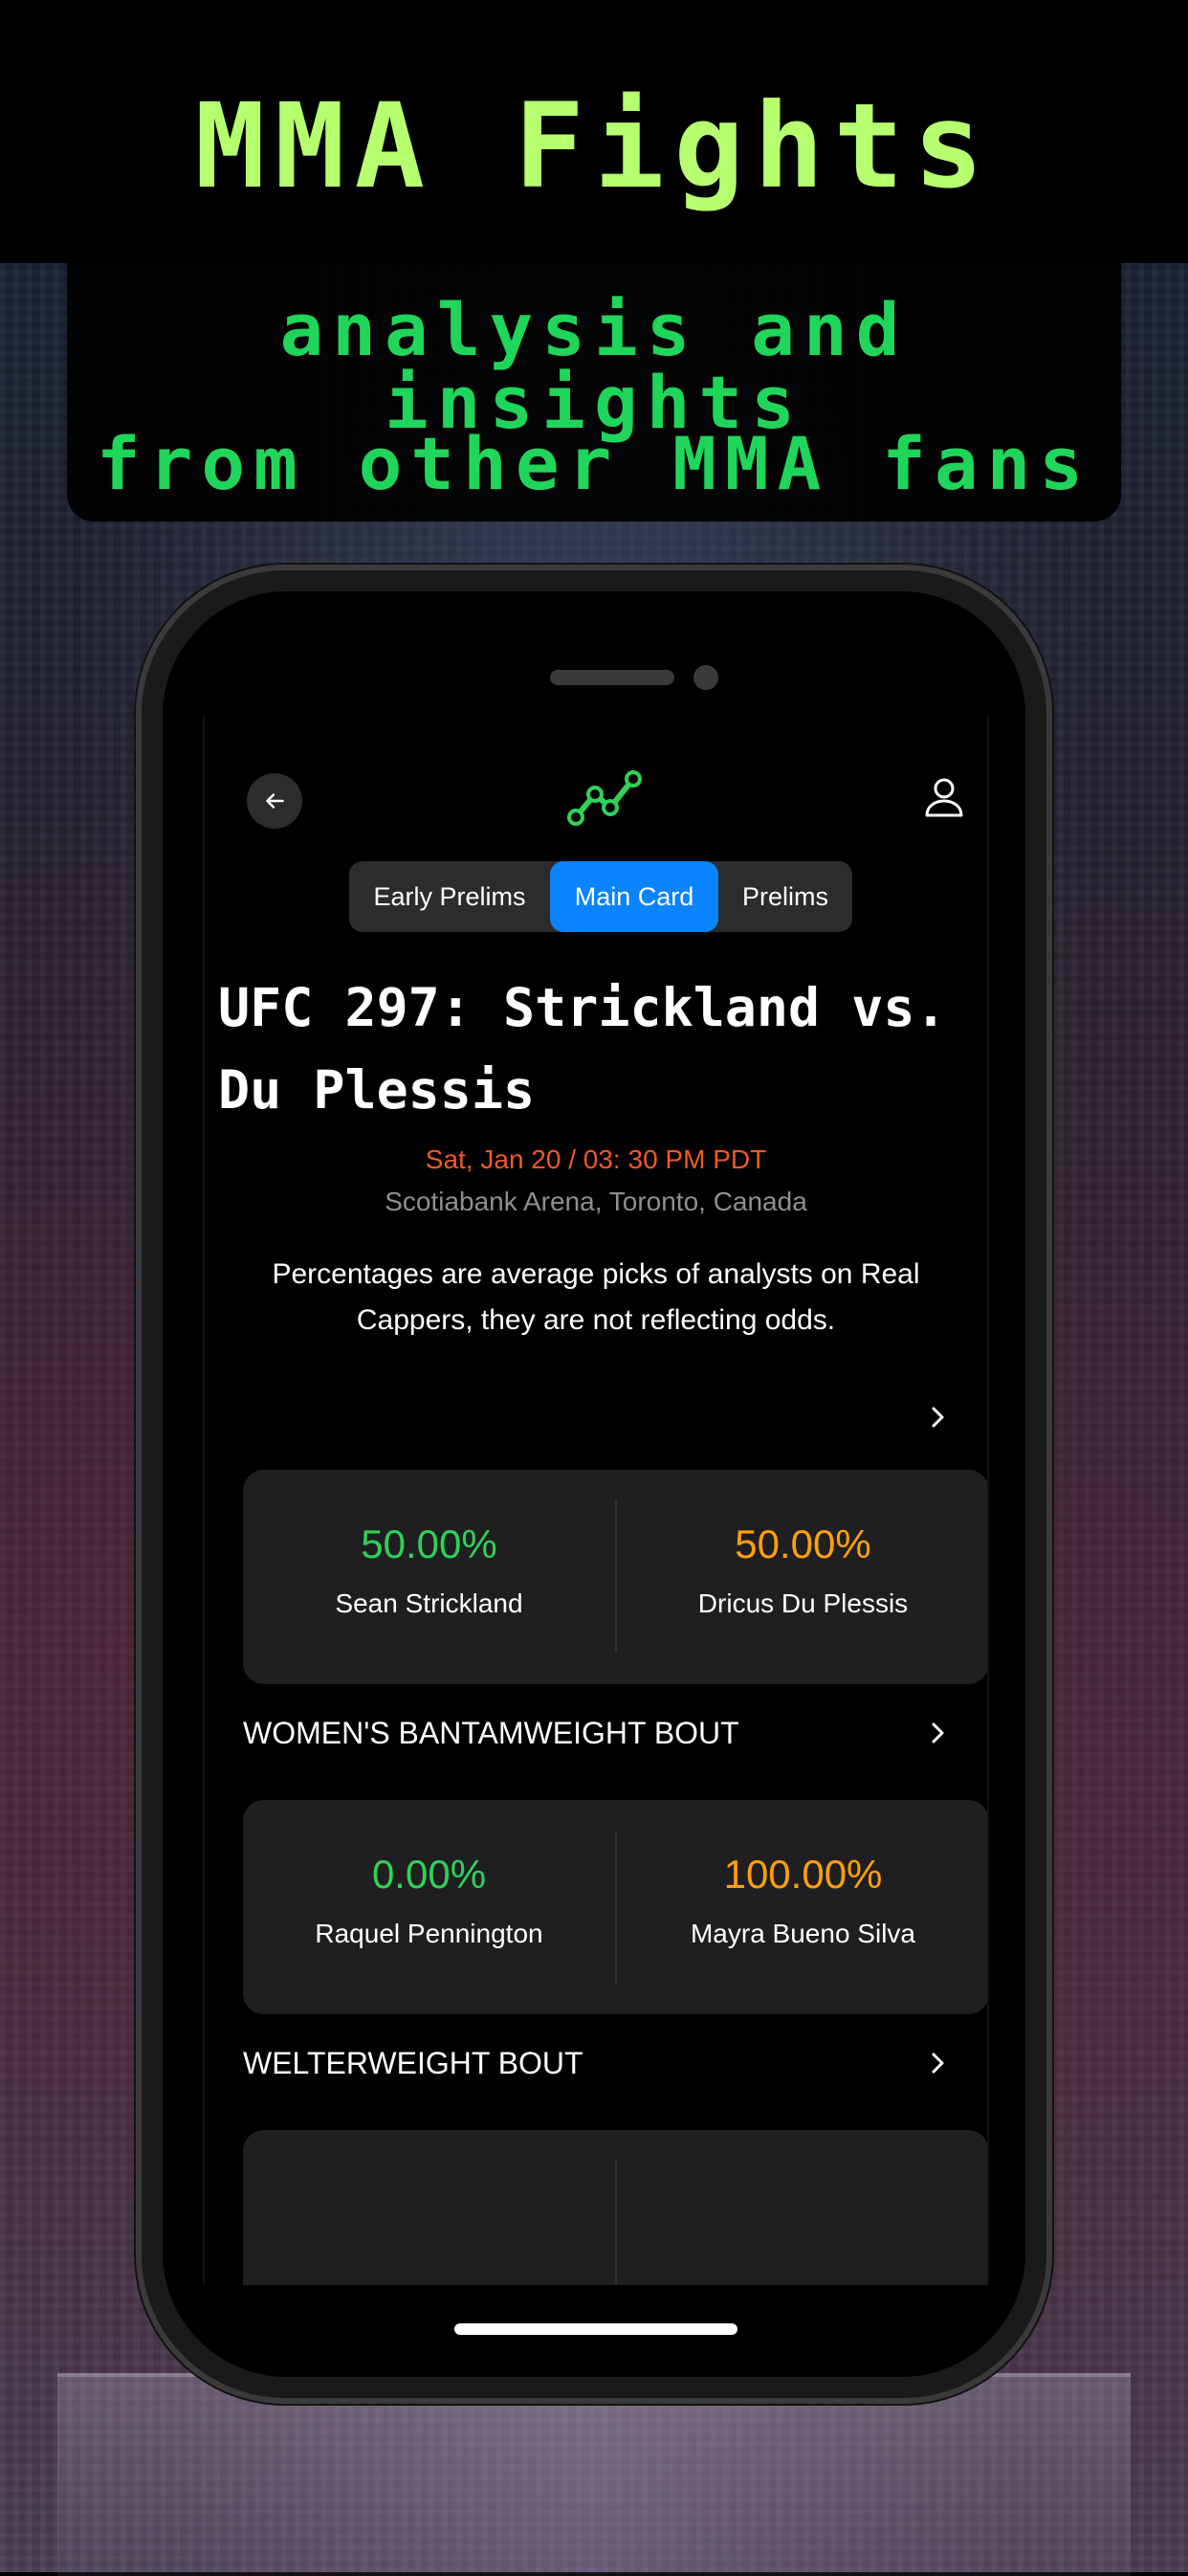  I want to click on bout-card, so click(615, 2207).